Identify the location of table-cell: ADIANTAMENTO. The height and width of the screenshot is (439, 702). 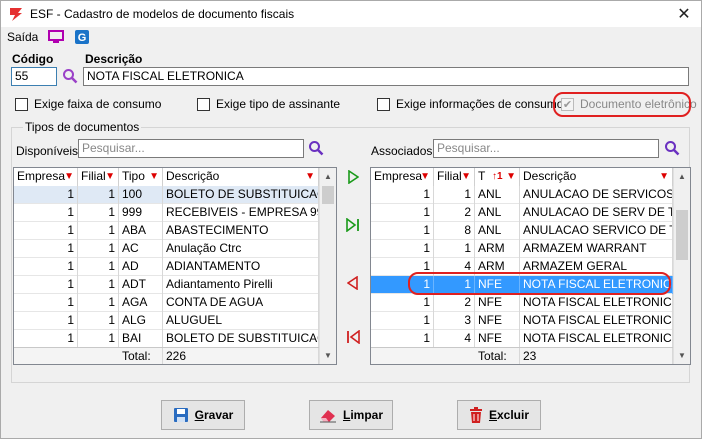
(241, 267).